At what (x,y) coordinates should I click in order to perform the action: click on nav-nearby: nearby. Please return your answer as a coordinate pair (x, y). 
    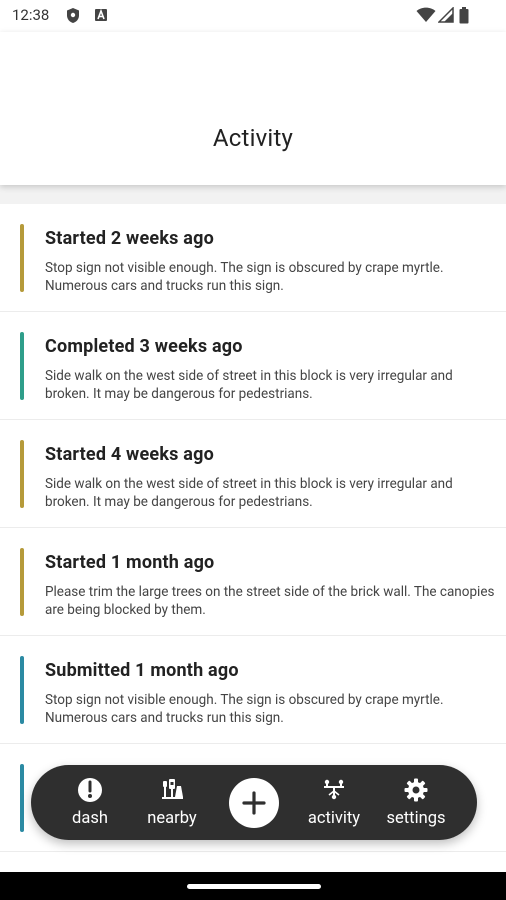
    Looking at the image, I should click on (172, 802).